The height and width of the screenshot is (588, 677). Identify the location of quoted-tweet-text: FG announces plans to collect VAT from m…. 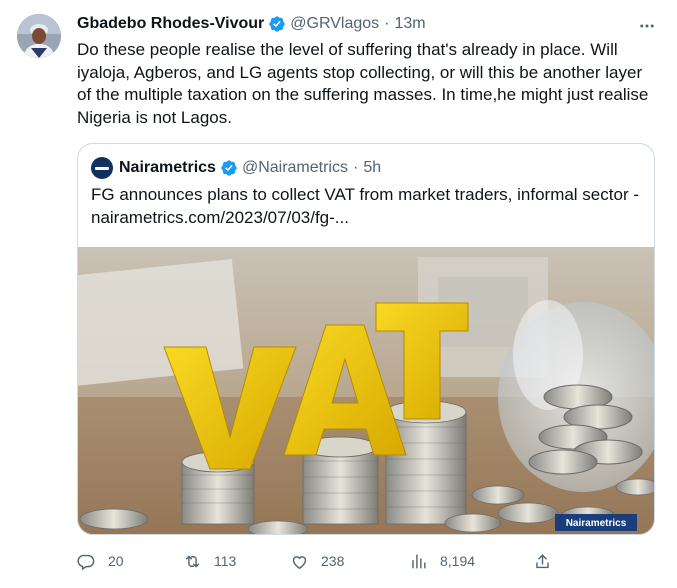
(365, 206).